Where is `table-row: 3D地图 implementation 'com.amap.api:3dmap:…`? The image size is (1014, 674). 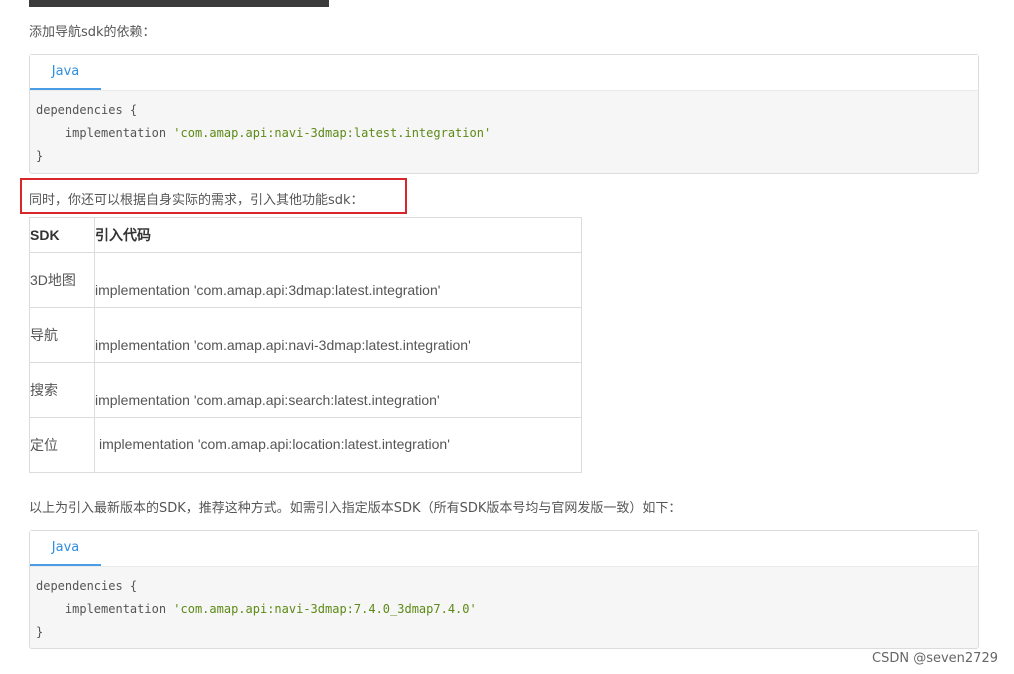 table-row: 3D地图 implementation 'com.amap.api:3dmap:… is located at coordinates (305, 280).